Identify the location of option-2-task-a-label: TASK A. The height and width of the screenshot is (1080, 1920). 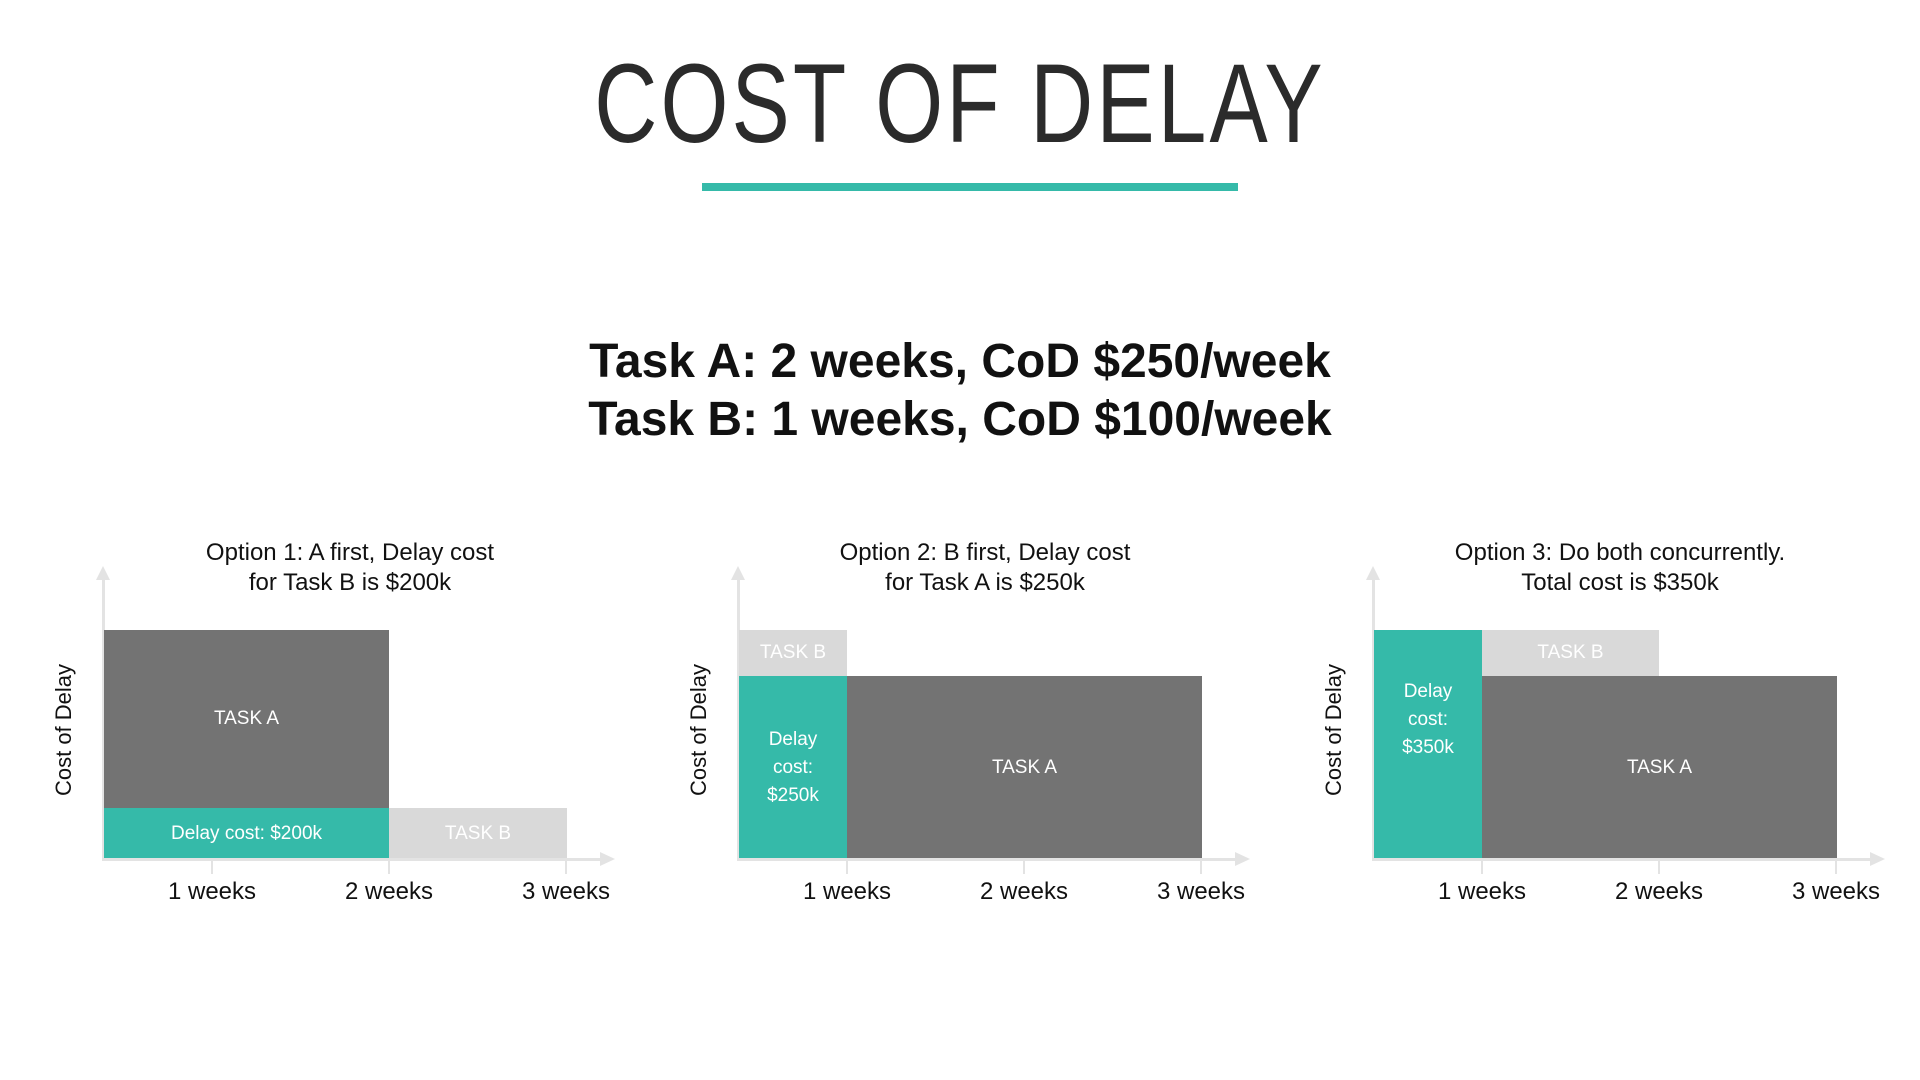
(1024, 767).